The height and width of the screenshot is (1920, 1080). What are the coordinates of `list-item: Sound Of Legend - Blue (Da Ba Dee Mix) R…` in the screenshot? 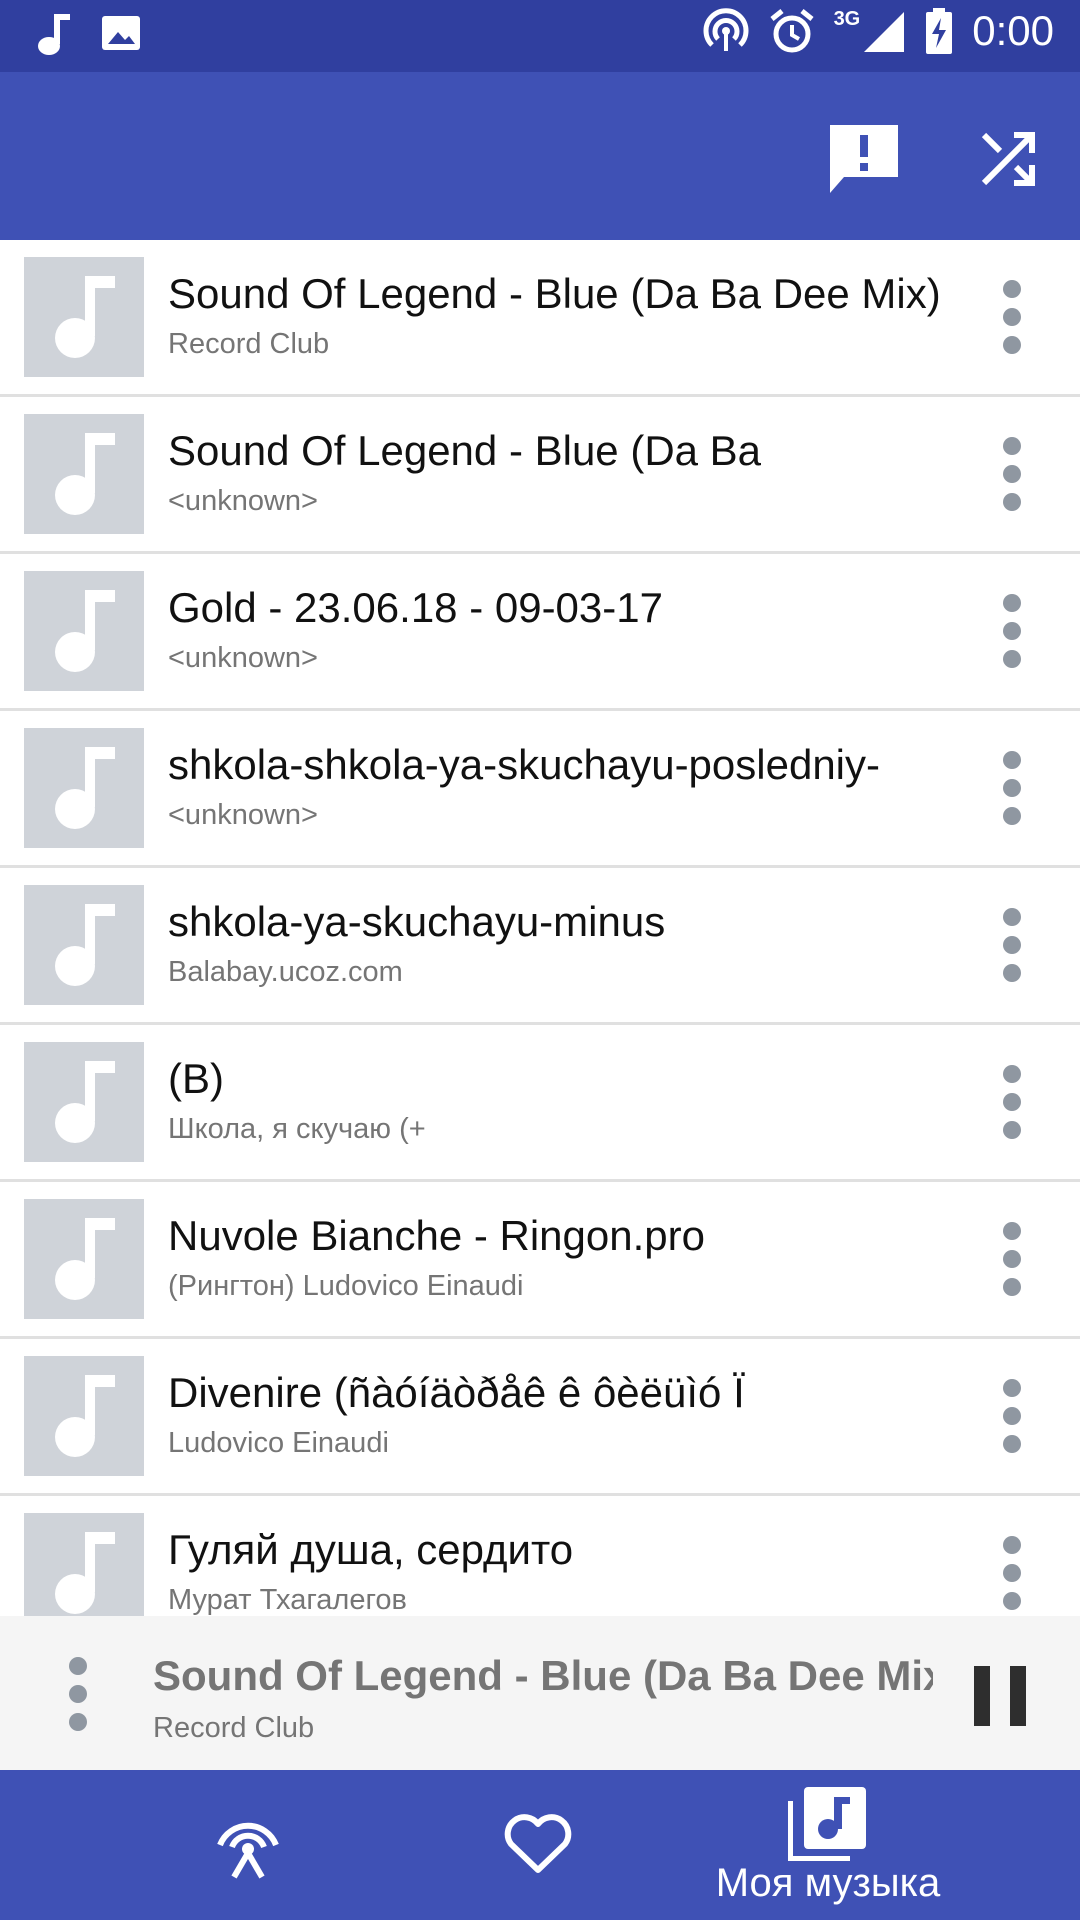 It's located at (540, 318).